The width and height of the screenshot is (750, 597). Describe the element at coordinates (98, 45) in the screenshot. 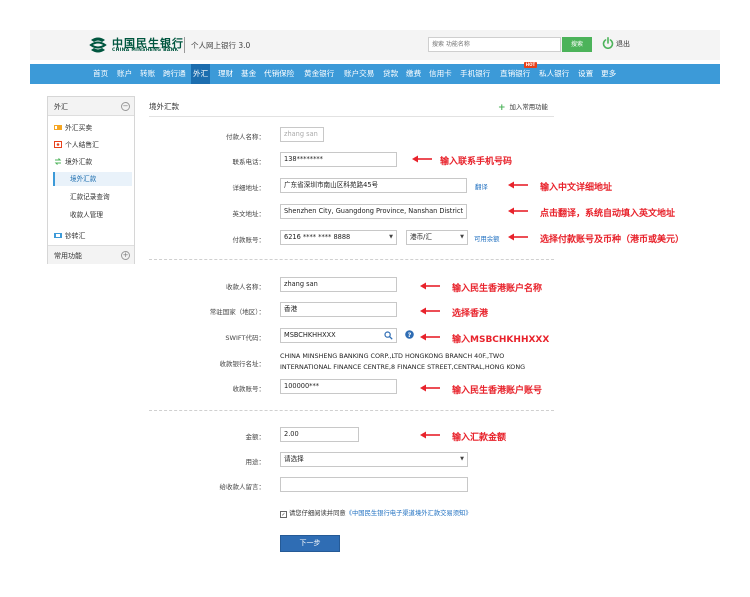

I see `bank-logo-icon` at that location.